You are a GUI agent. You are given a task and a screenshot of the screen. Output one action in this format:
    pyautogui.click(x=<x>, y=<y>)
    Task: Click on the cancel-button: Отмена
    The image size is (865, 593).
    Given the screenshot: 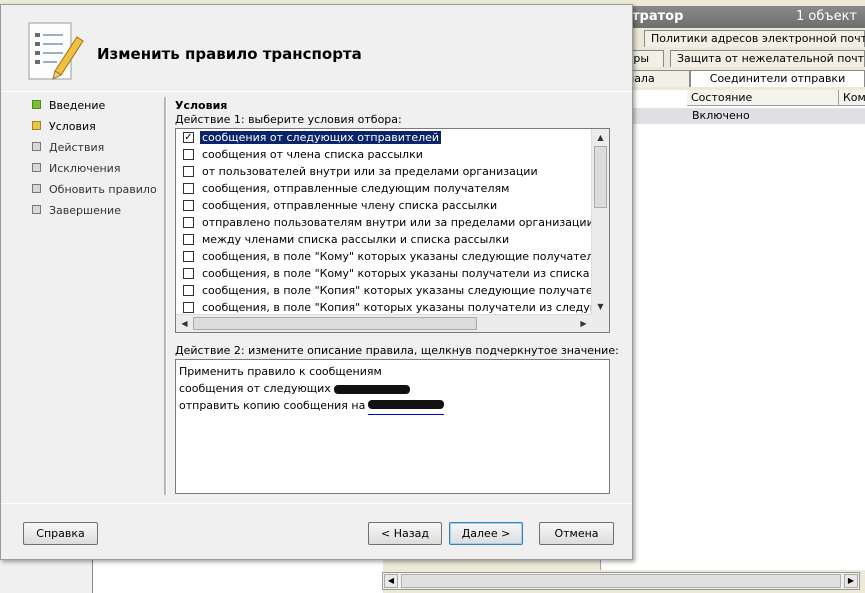 What is the action you would take?
    pyautogui.click(x=576, y=533)
    